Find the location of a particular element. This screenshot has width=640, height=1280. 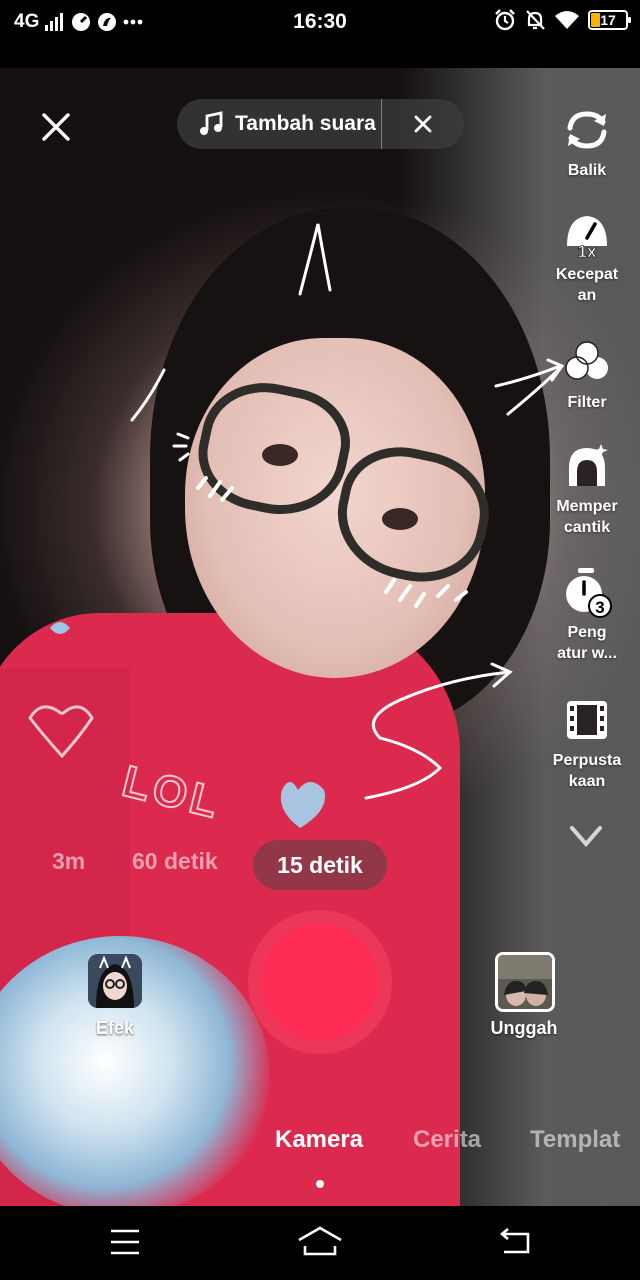

duration-3m: 3m is located at coordinates (68, 861).